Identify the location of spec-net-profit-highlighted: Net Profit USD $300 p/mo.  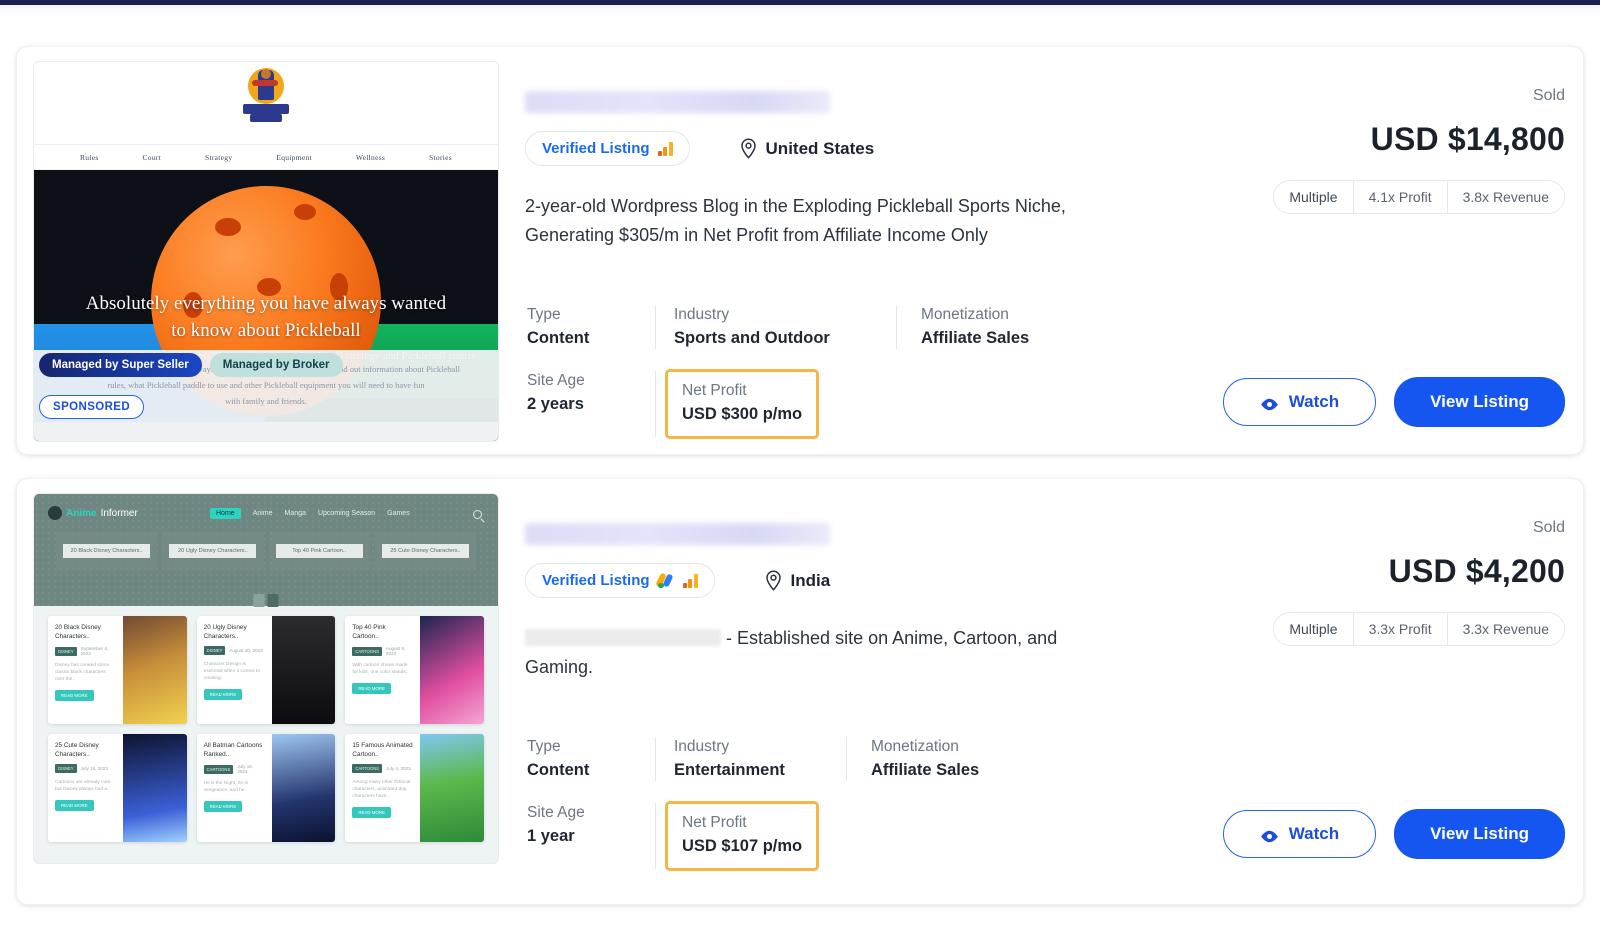
(742, 404).